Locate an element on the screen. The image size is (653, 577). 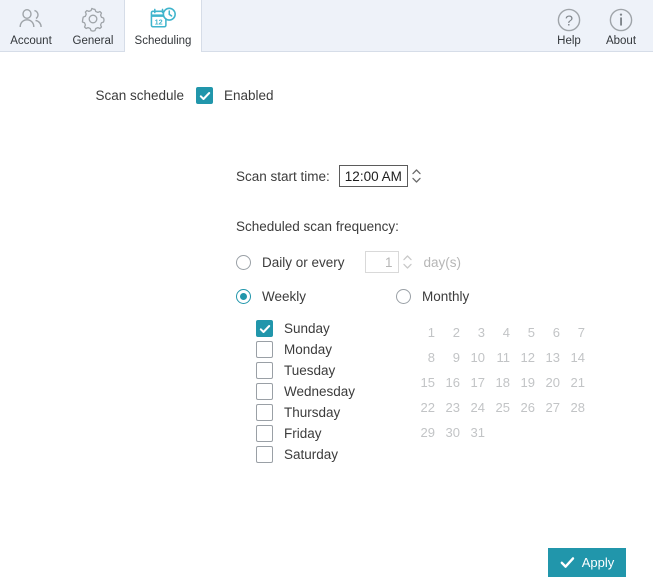
weekday-item-tuesday: Tuesday is located at coordinates (305, 370).